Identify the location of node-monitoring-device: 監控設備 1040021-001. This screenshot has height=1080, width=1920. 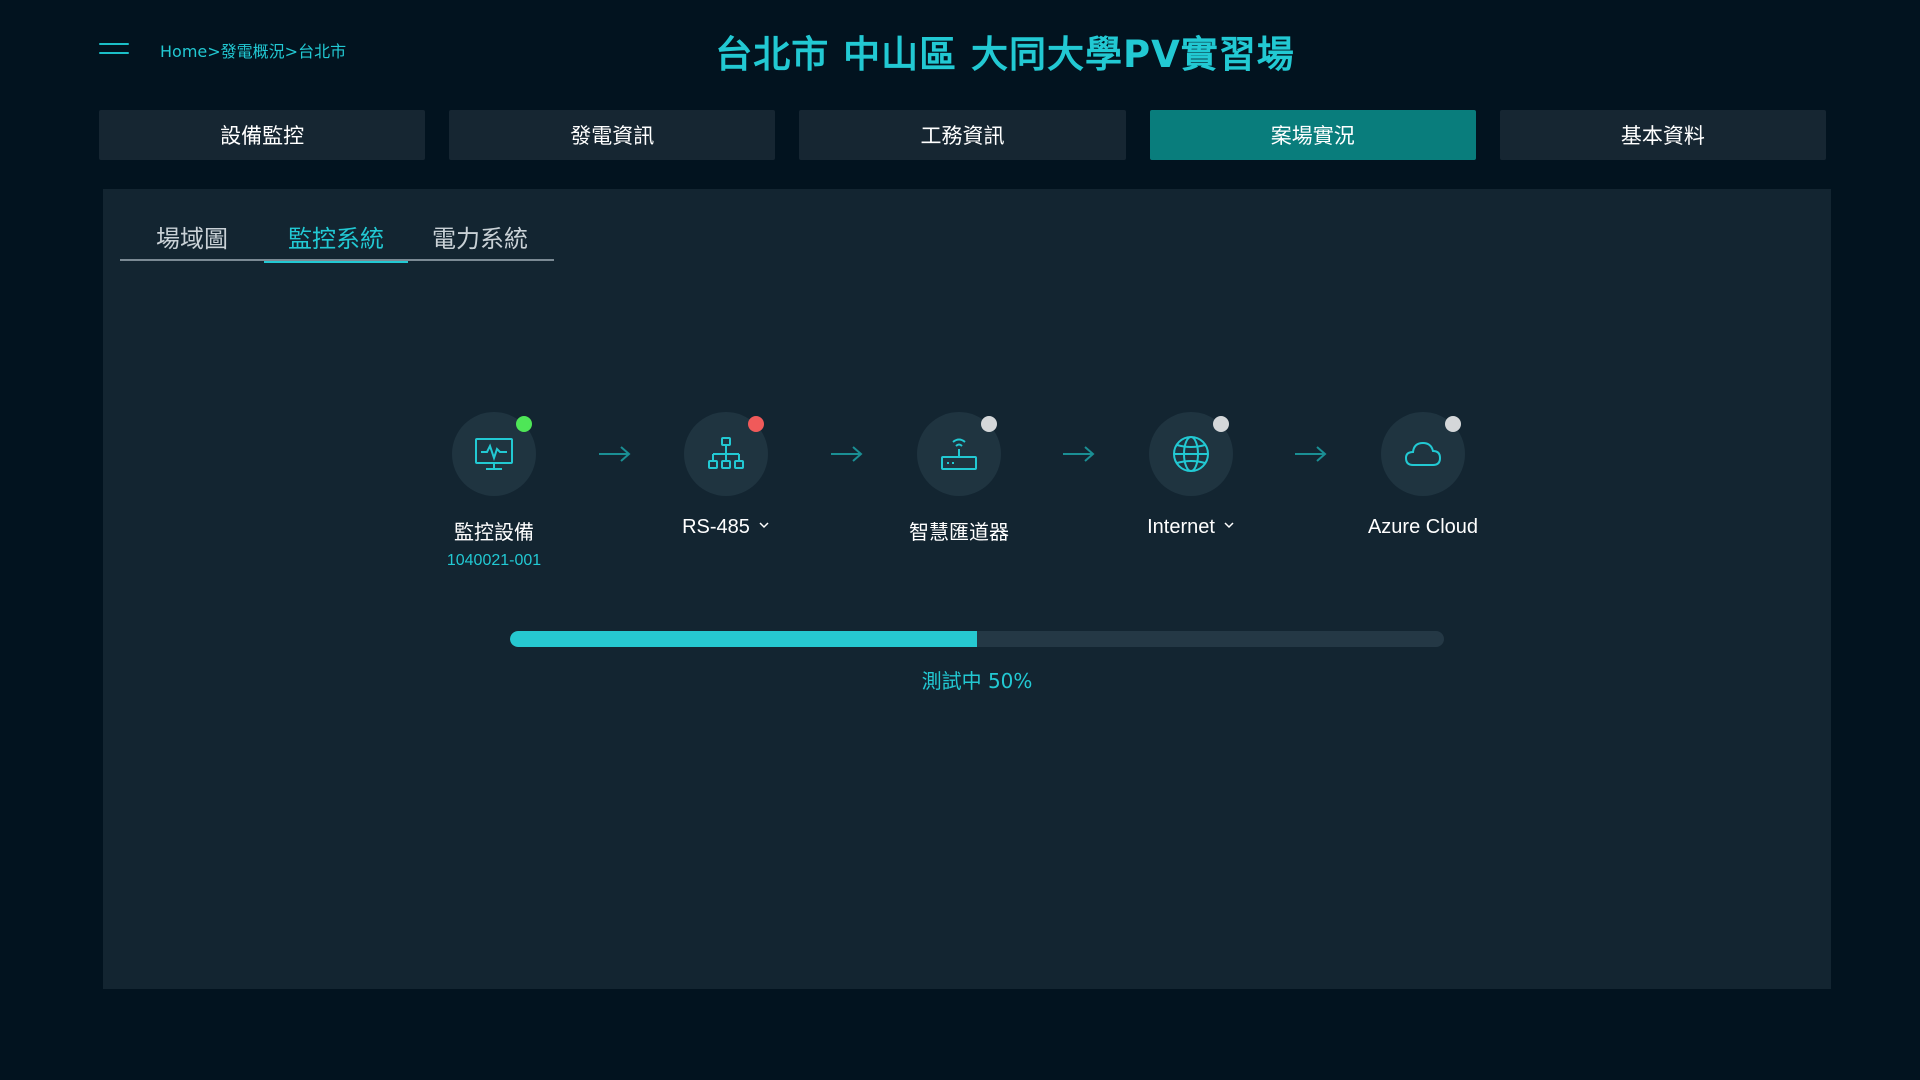
(494, 492).